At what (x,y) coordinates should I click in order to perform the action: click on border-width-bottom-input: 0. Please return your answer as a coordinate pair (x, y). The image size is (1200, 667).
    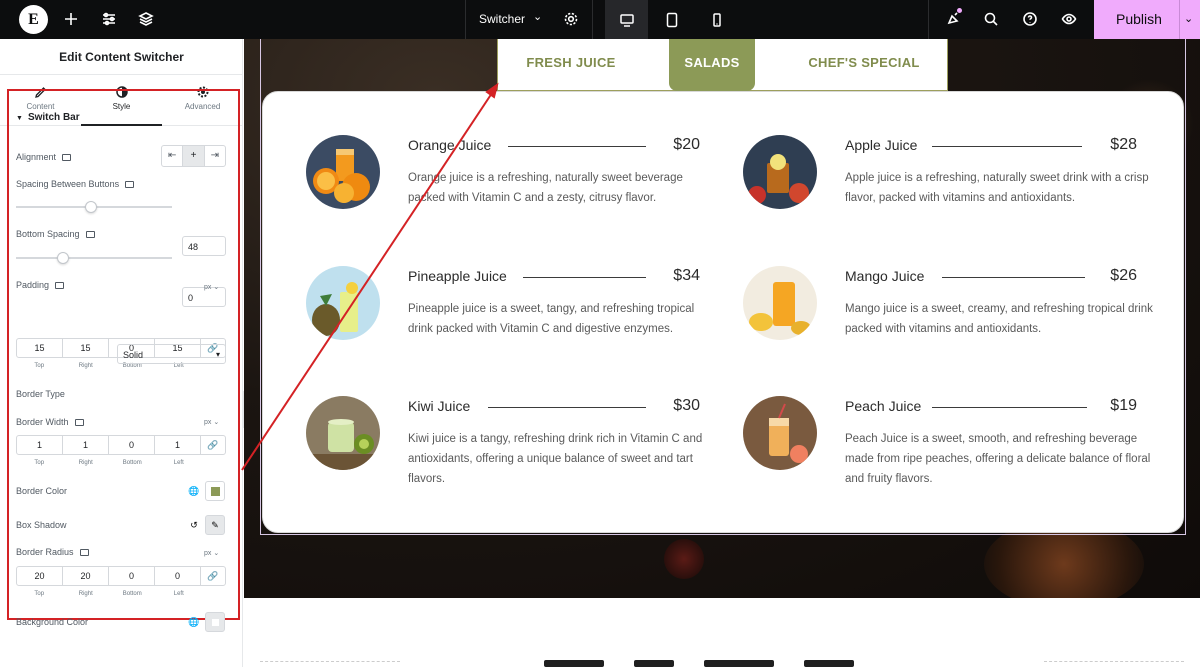
    Looking at the image, I should click on (132, 445).